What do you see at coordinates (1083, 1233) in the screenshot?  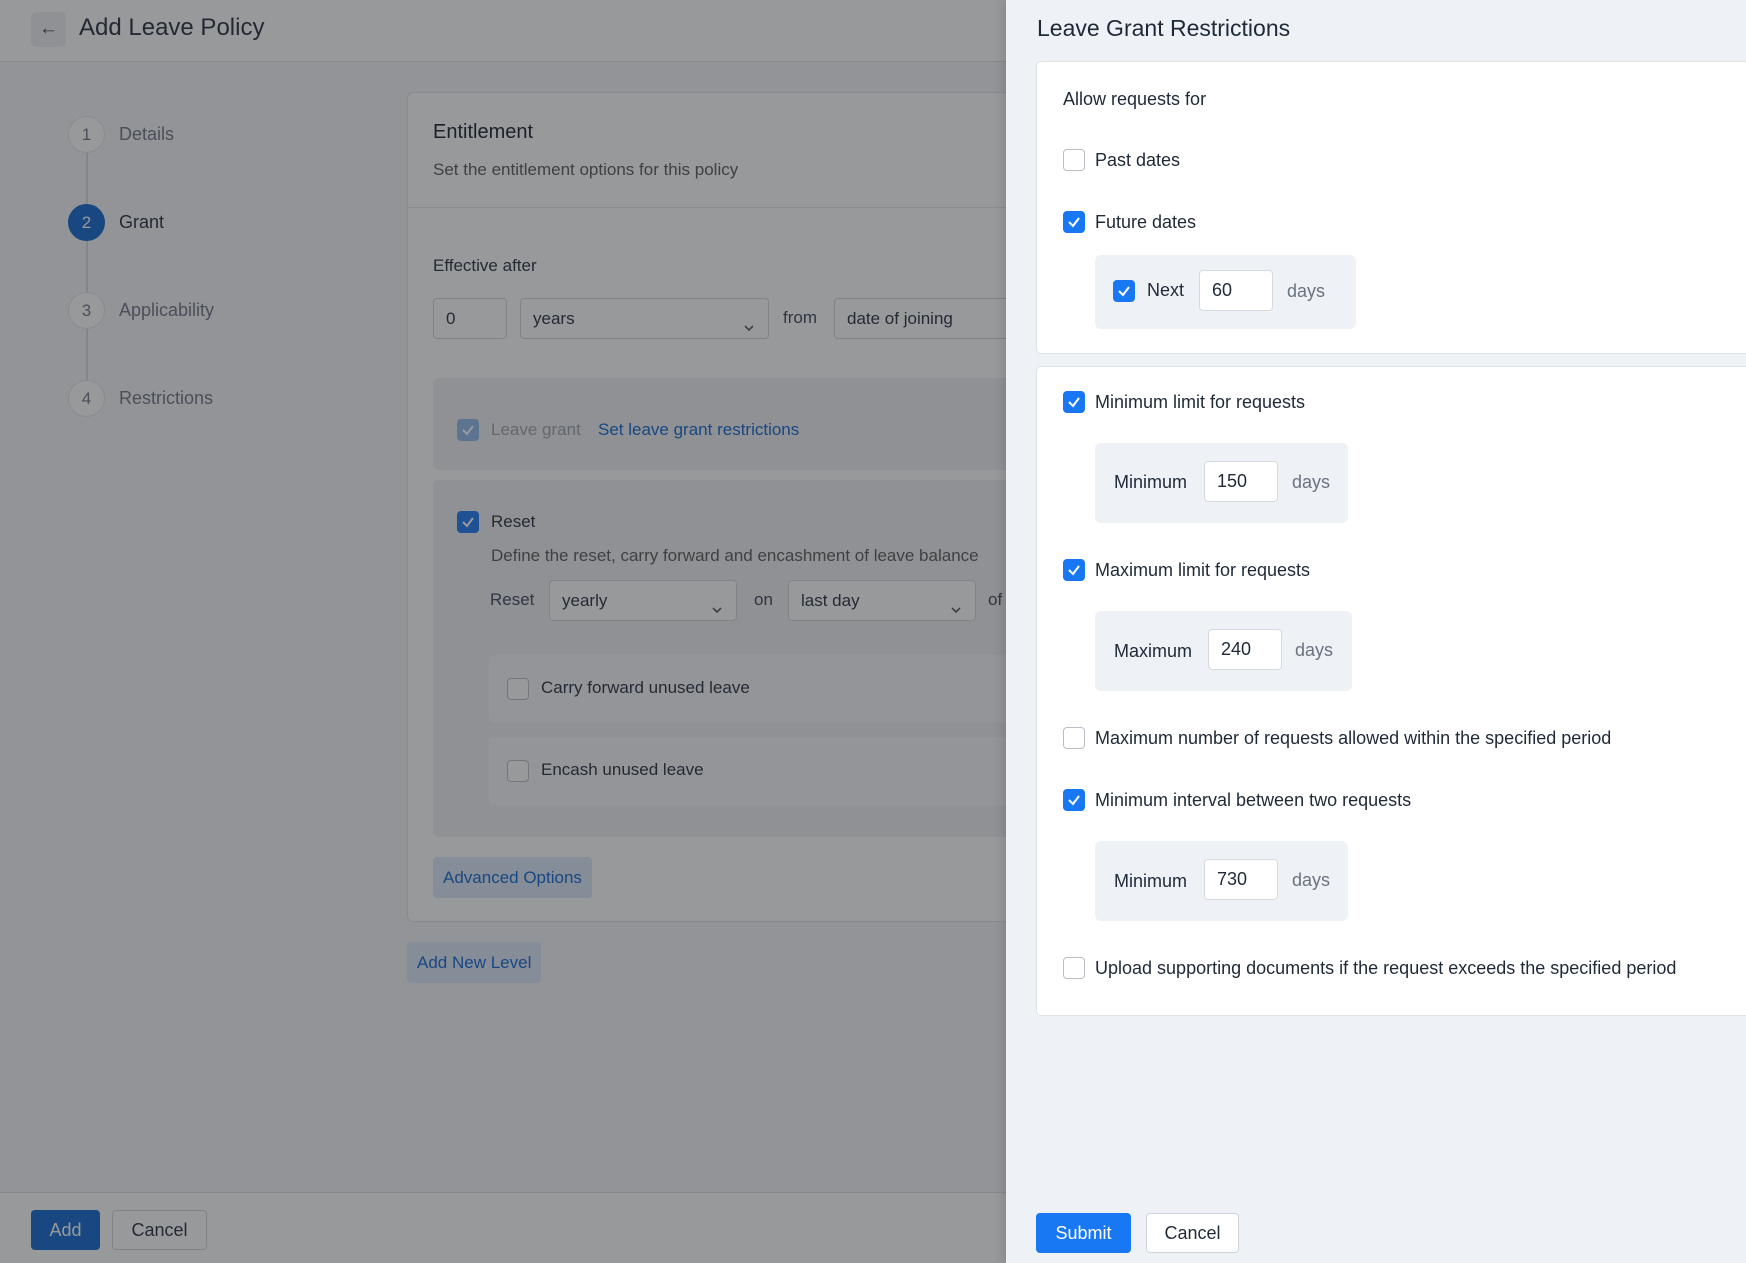 I see `submit-button: Submit` at bounding box center [1083, 1233].